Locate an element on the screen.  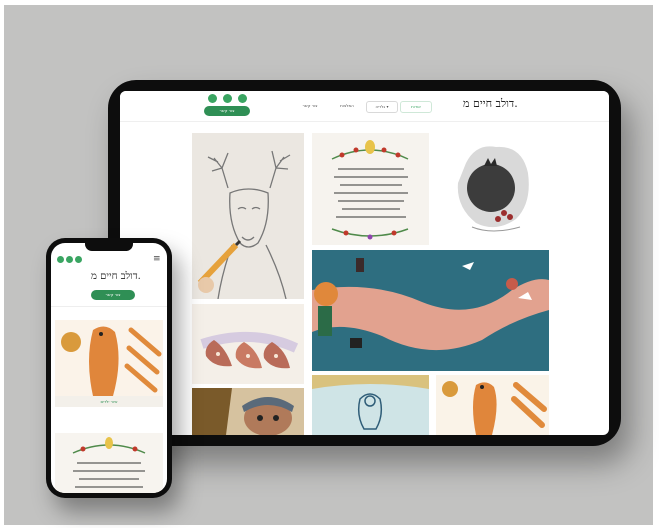
divider is located at coordinates (109, 306).